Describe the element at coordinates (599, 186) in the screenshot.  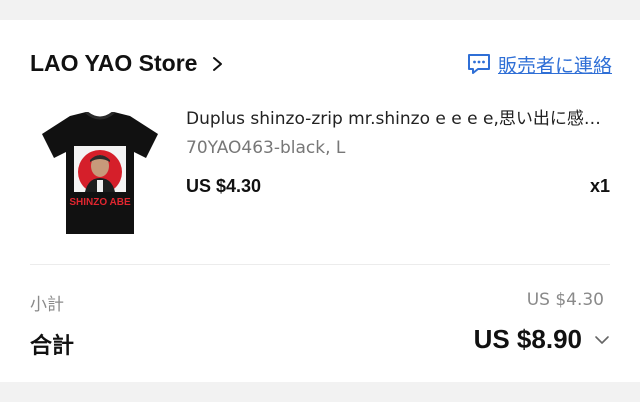
I see `product-quantity: x1` at that location.